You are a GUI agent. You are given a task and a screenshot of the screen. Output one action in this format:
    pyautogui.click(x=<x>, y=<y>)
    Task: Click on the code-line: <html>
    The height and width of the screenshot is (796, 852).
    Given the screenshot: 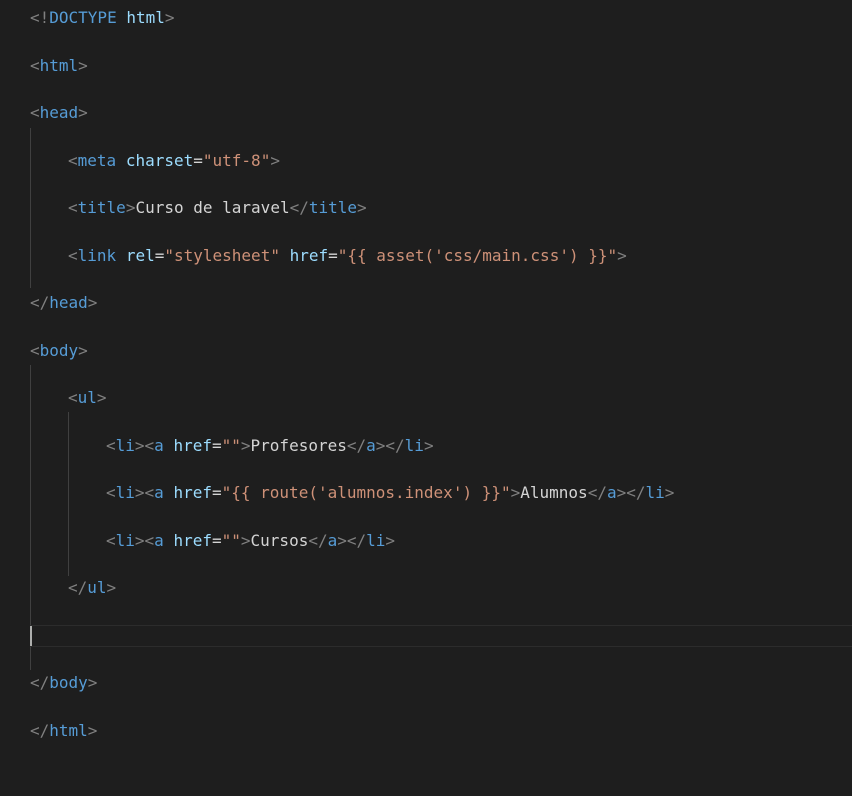 What is the action you would take?
    pyautogui.click(x=59, y=66)
    